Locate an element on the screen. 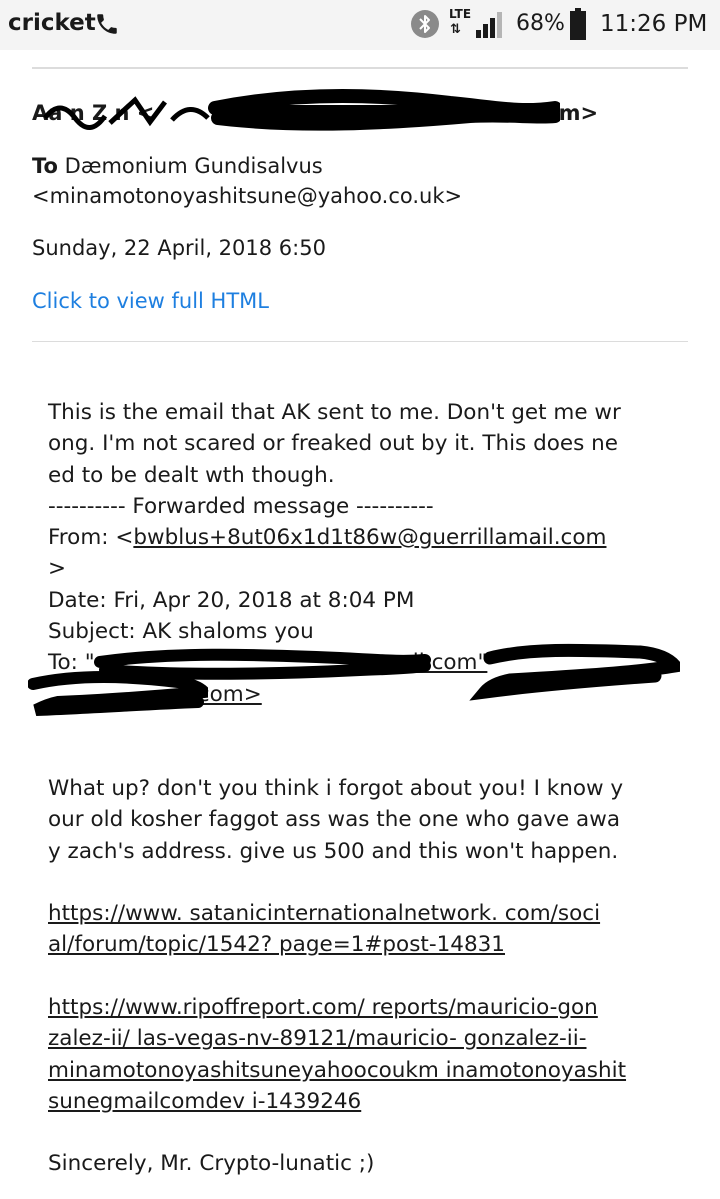 The width and height of the screenshot is (720, 1199). forwarded-date: Date: Fri, Apr 20, 2018 at 8:04 PM is located at coordinates (231, 600).